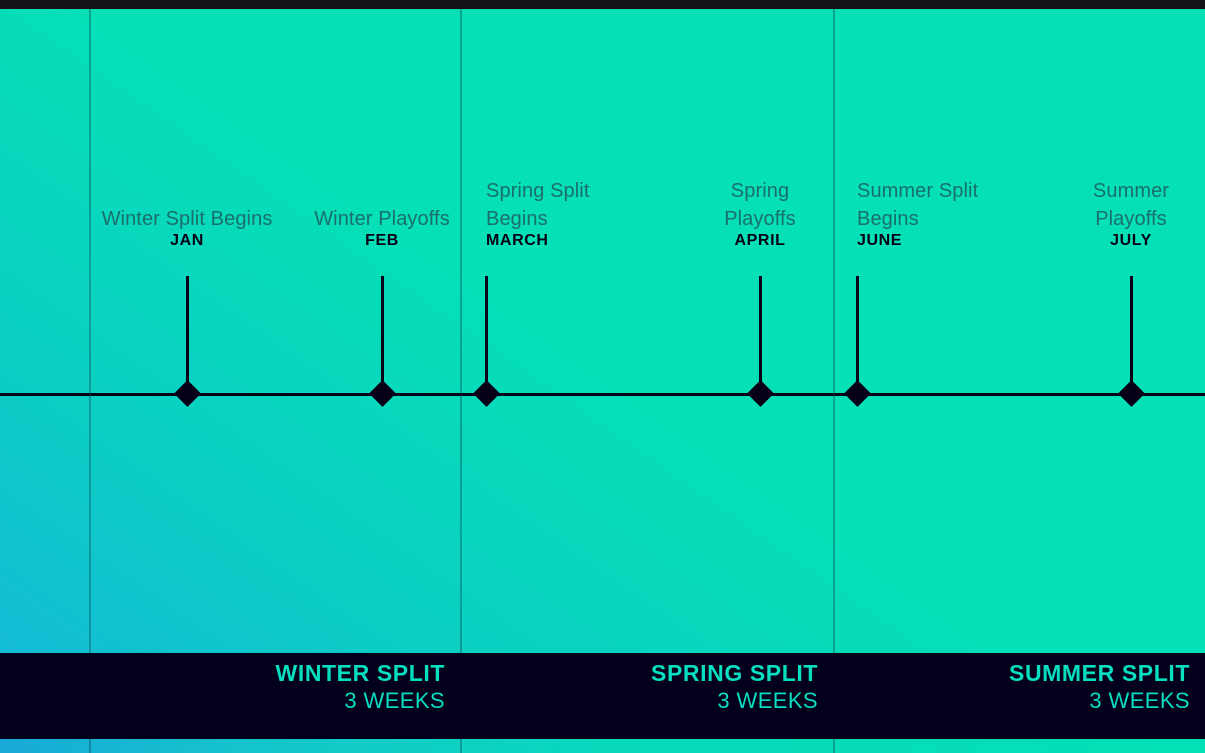 This screenshot has width=1205, height=753. What do you see at coordinates (602, 4) in the screenshot?
I see `top-accent-strip` at bounding box center [602, 4].